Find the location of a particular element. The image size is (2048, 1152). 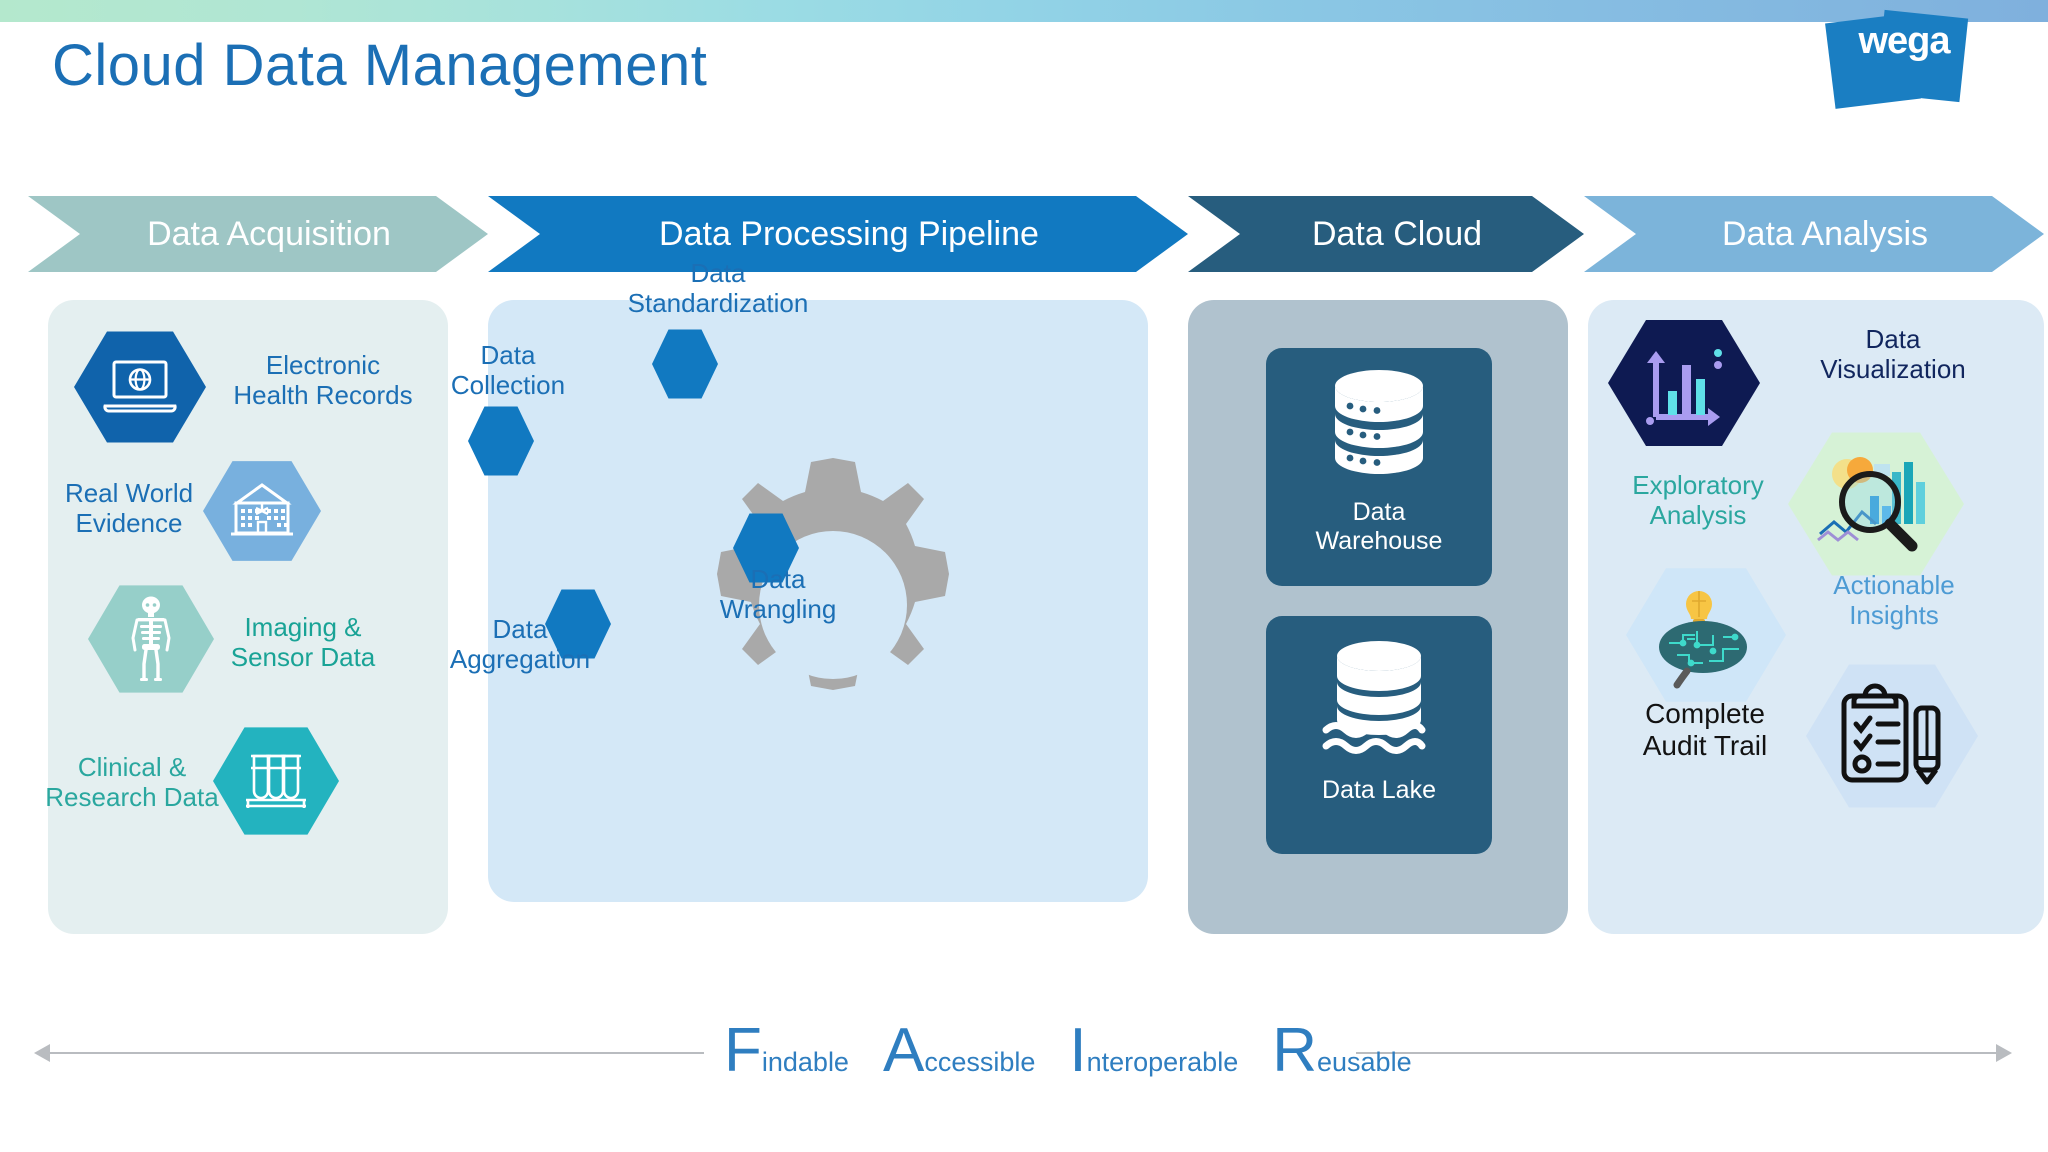

hex-real-world-evidence is located at coordinates (262, 511).